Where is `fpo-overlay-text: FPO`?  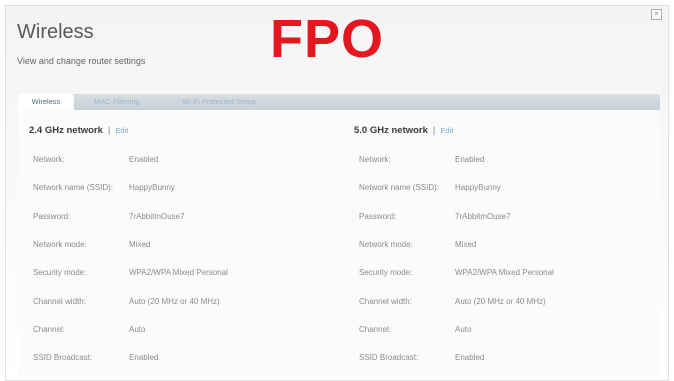
fpo-overlay-text: FPO is located at coordinates (327, 39).